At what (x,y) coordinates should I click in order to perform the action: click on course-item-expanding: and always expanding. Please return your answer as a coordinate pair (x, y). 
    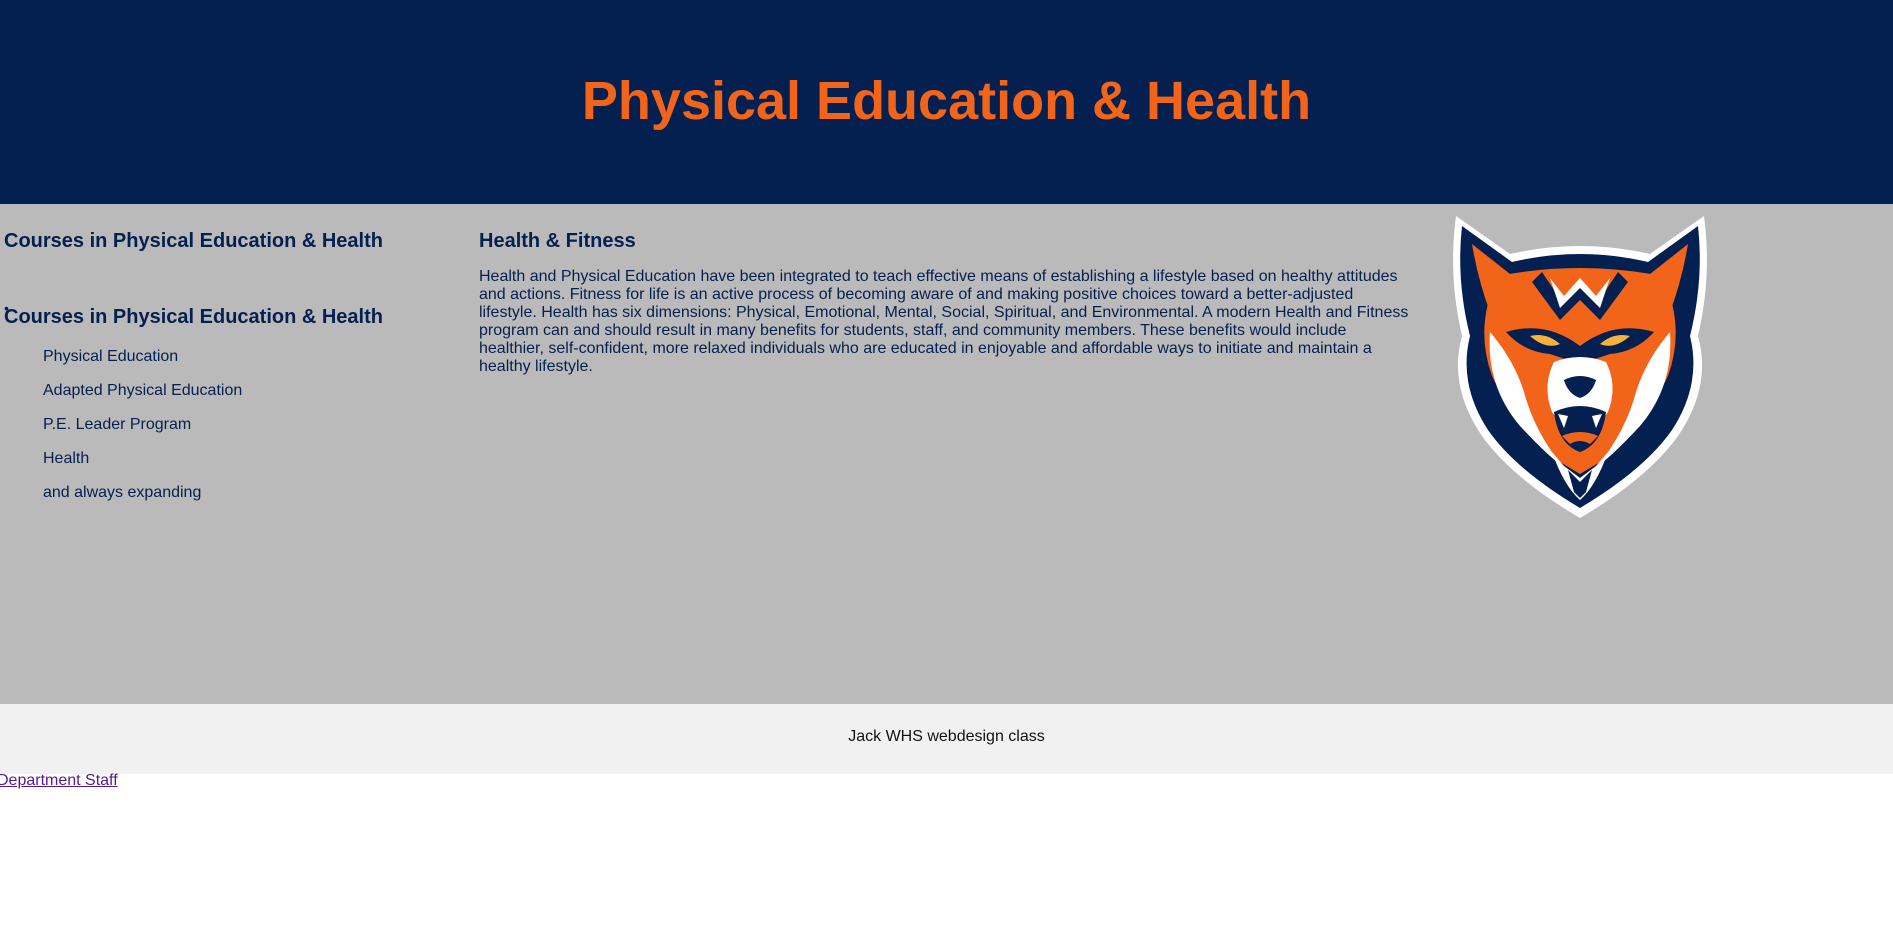
    Looking at the image, I should click on (122, 492).